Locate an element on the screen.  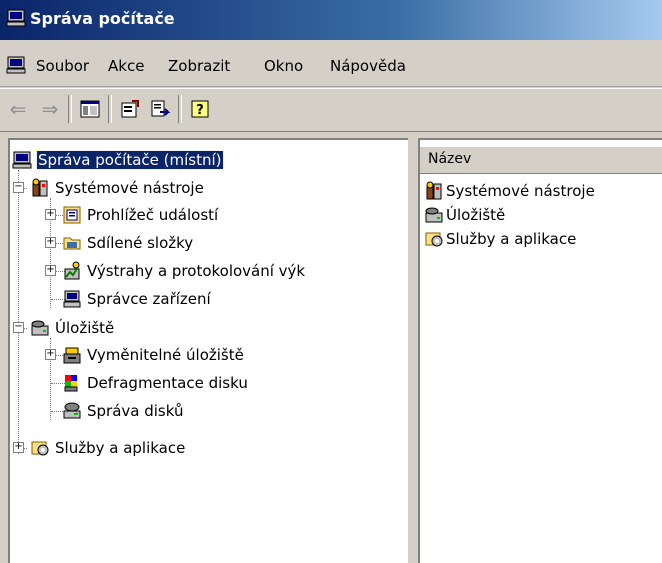
tree-line is located at coordinates (18, 312).